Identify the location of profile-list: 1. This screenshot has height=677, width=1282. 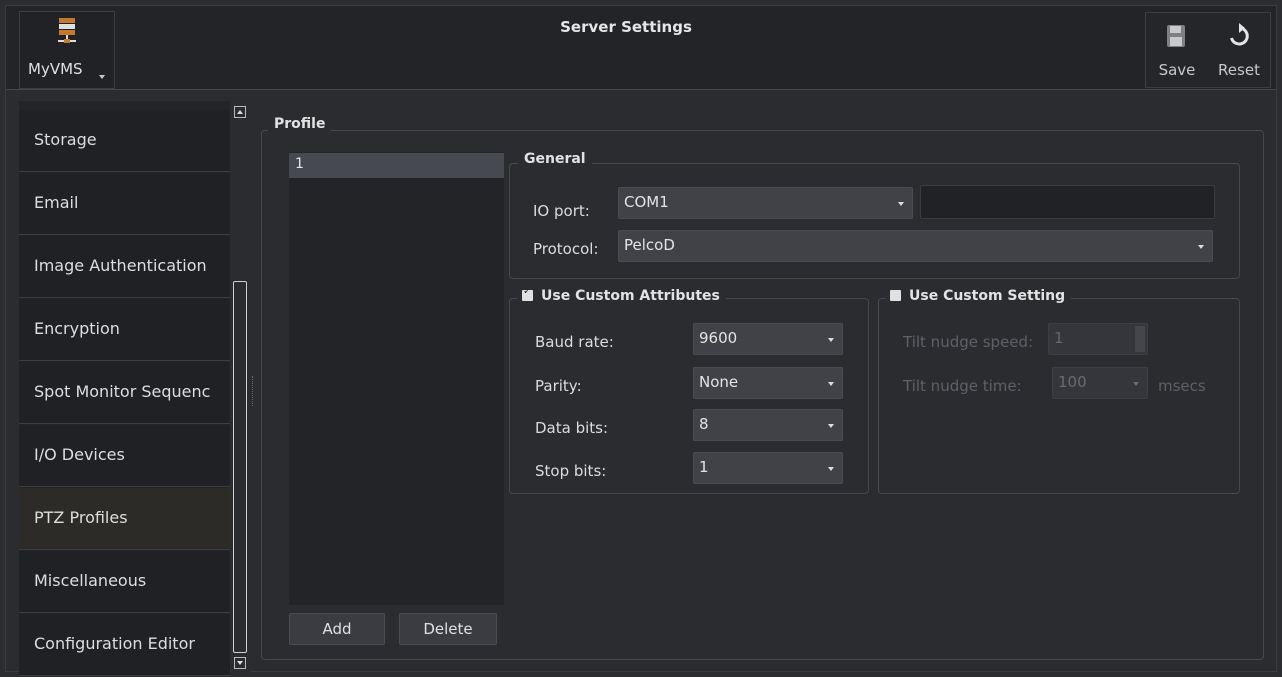
(396, 378).